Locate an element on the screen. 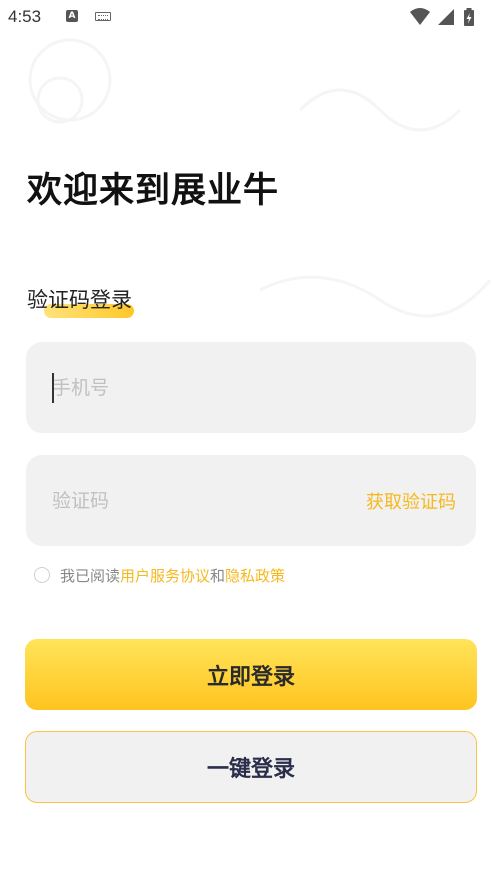  get-code-button: 获取验证码 is located at coordinates (411, 500).